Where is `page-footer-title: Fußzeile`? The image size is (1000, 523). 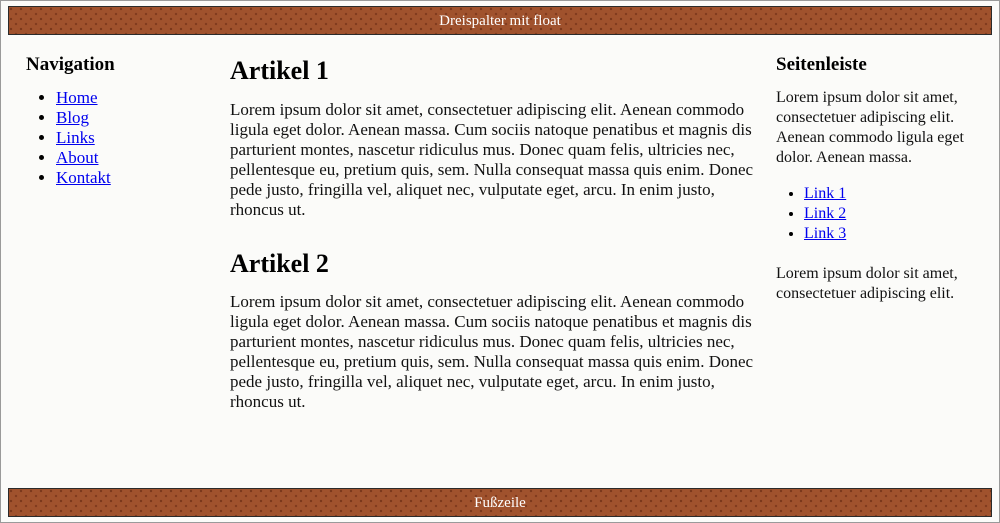 page-footer-title: Fußzeile is located at coordinates (500, 503).